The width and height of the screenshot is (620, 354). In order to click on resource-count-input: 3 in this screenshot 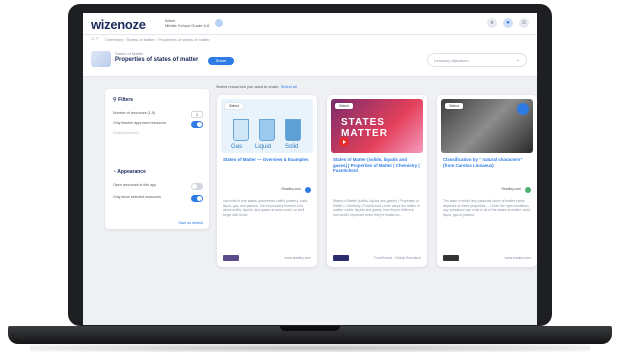, I will do `click(197, 114)`.